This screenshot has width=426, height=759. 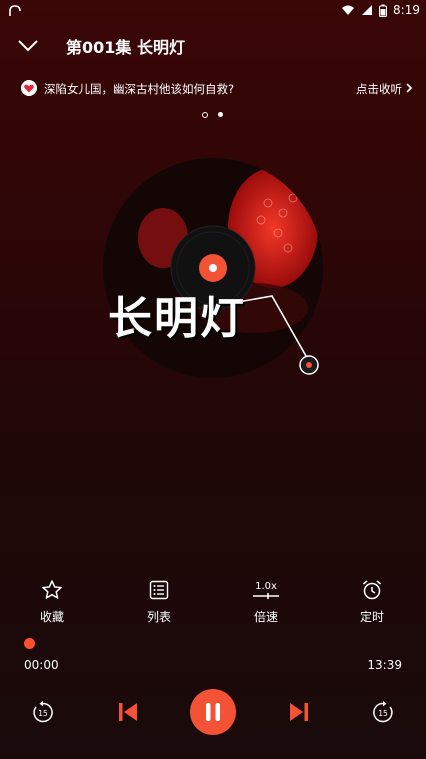 What do you see at coordinates (29, 643) in the screenshot?
I see `progress-knob` at bounding box center [29, 643].